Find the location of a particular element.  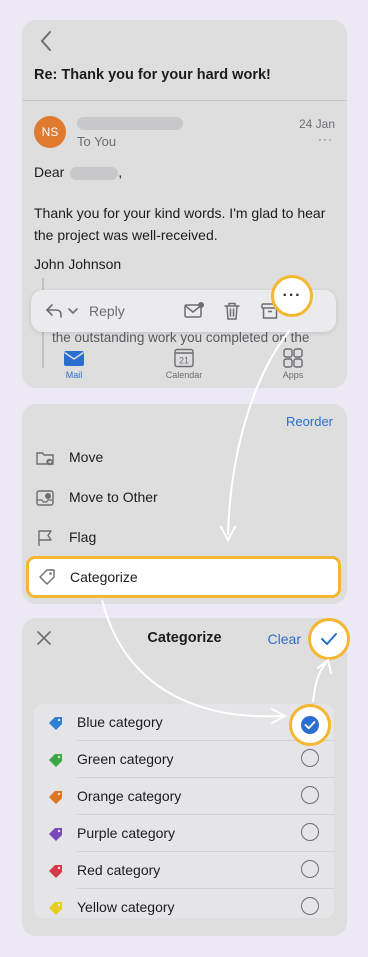

email-date: 24 Jan is located at coordinates (316, 124).